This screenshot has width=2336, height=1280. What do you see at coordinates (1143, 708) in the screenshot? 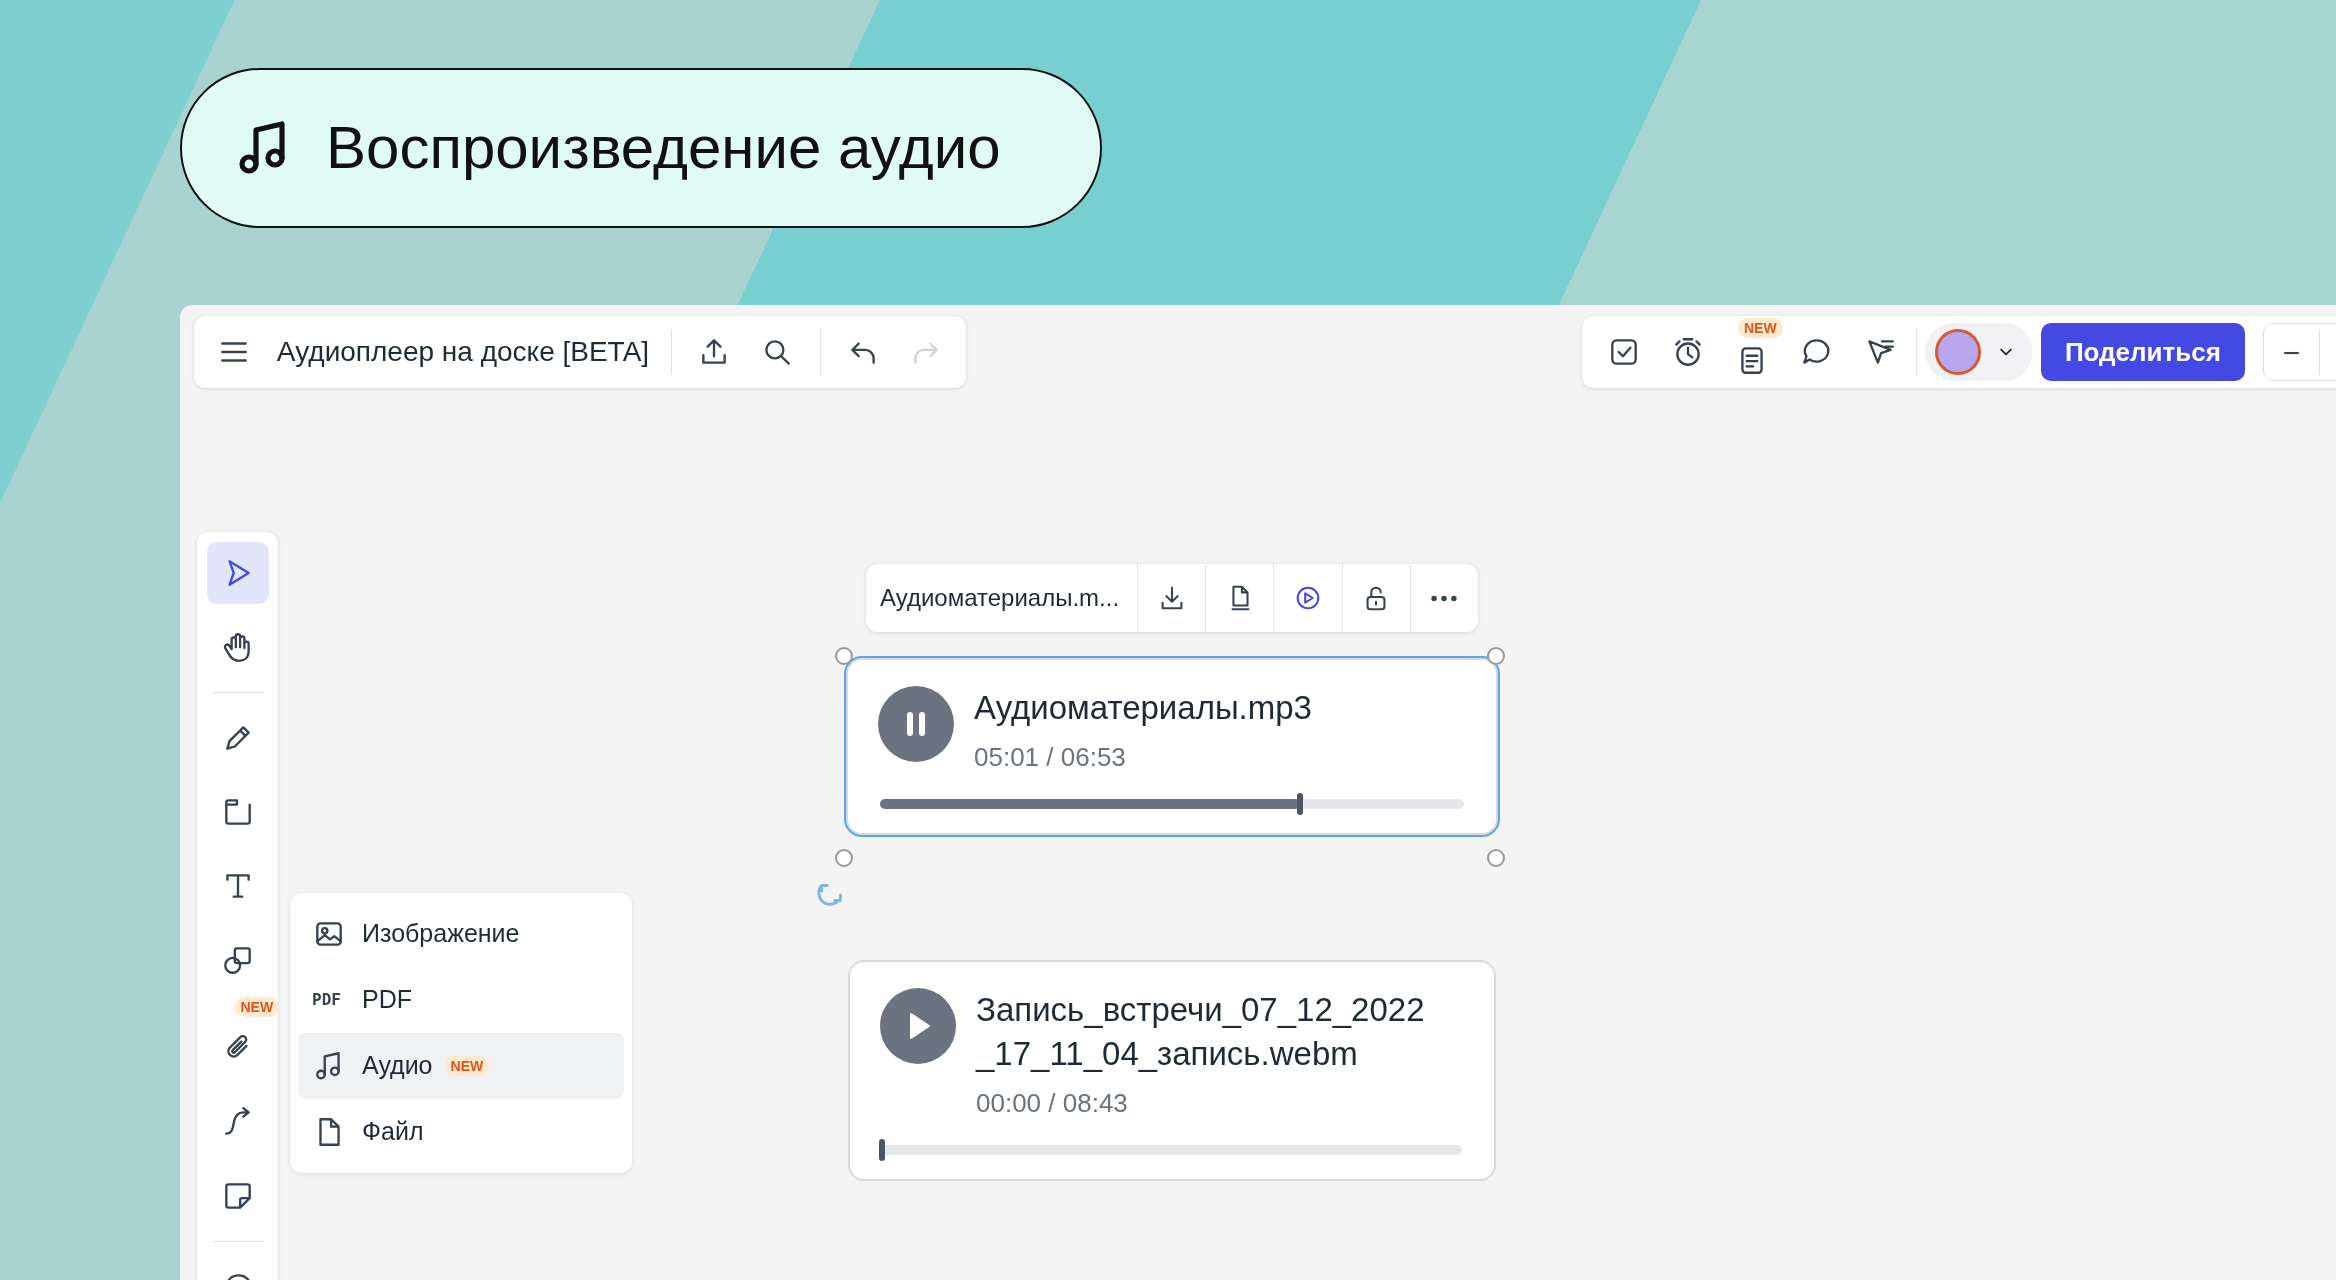
I see `track-name: Аудиоматериалы.mp3` at bounding box center [1143, 708].